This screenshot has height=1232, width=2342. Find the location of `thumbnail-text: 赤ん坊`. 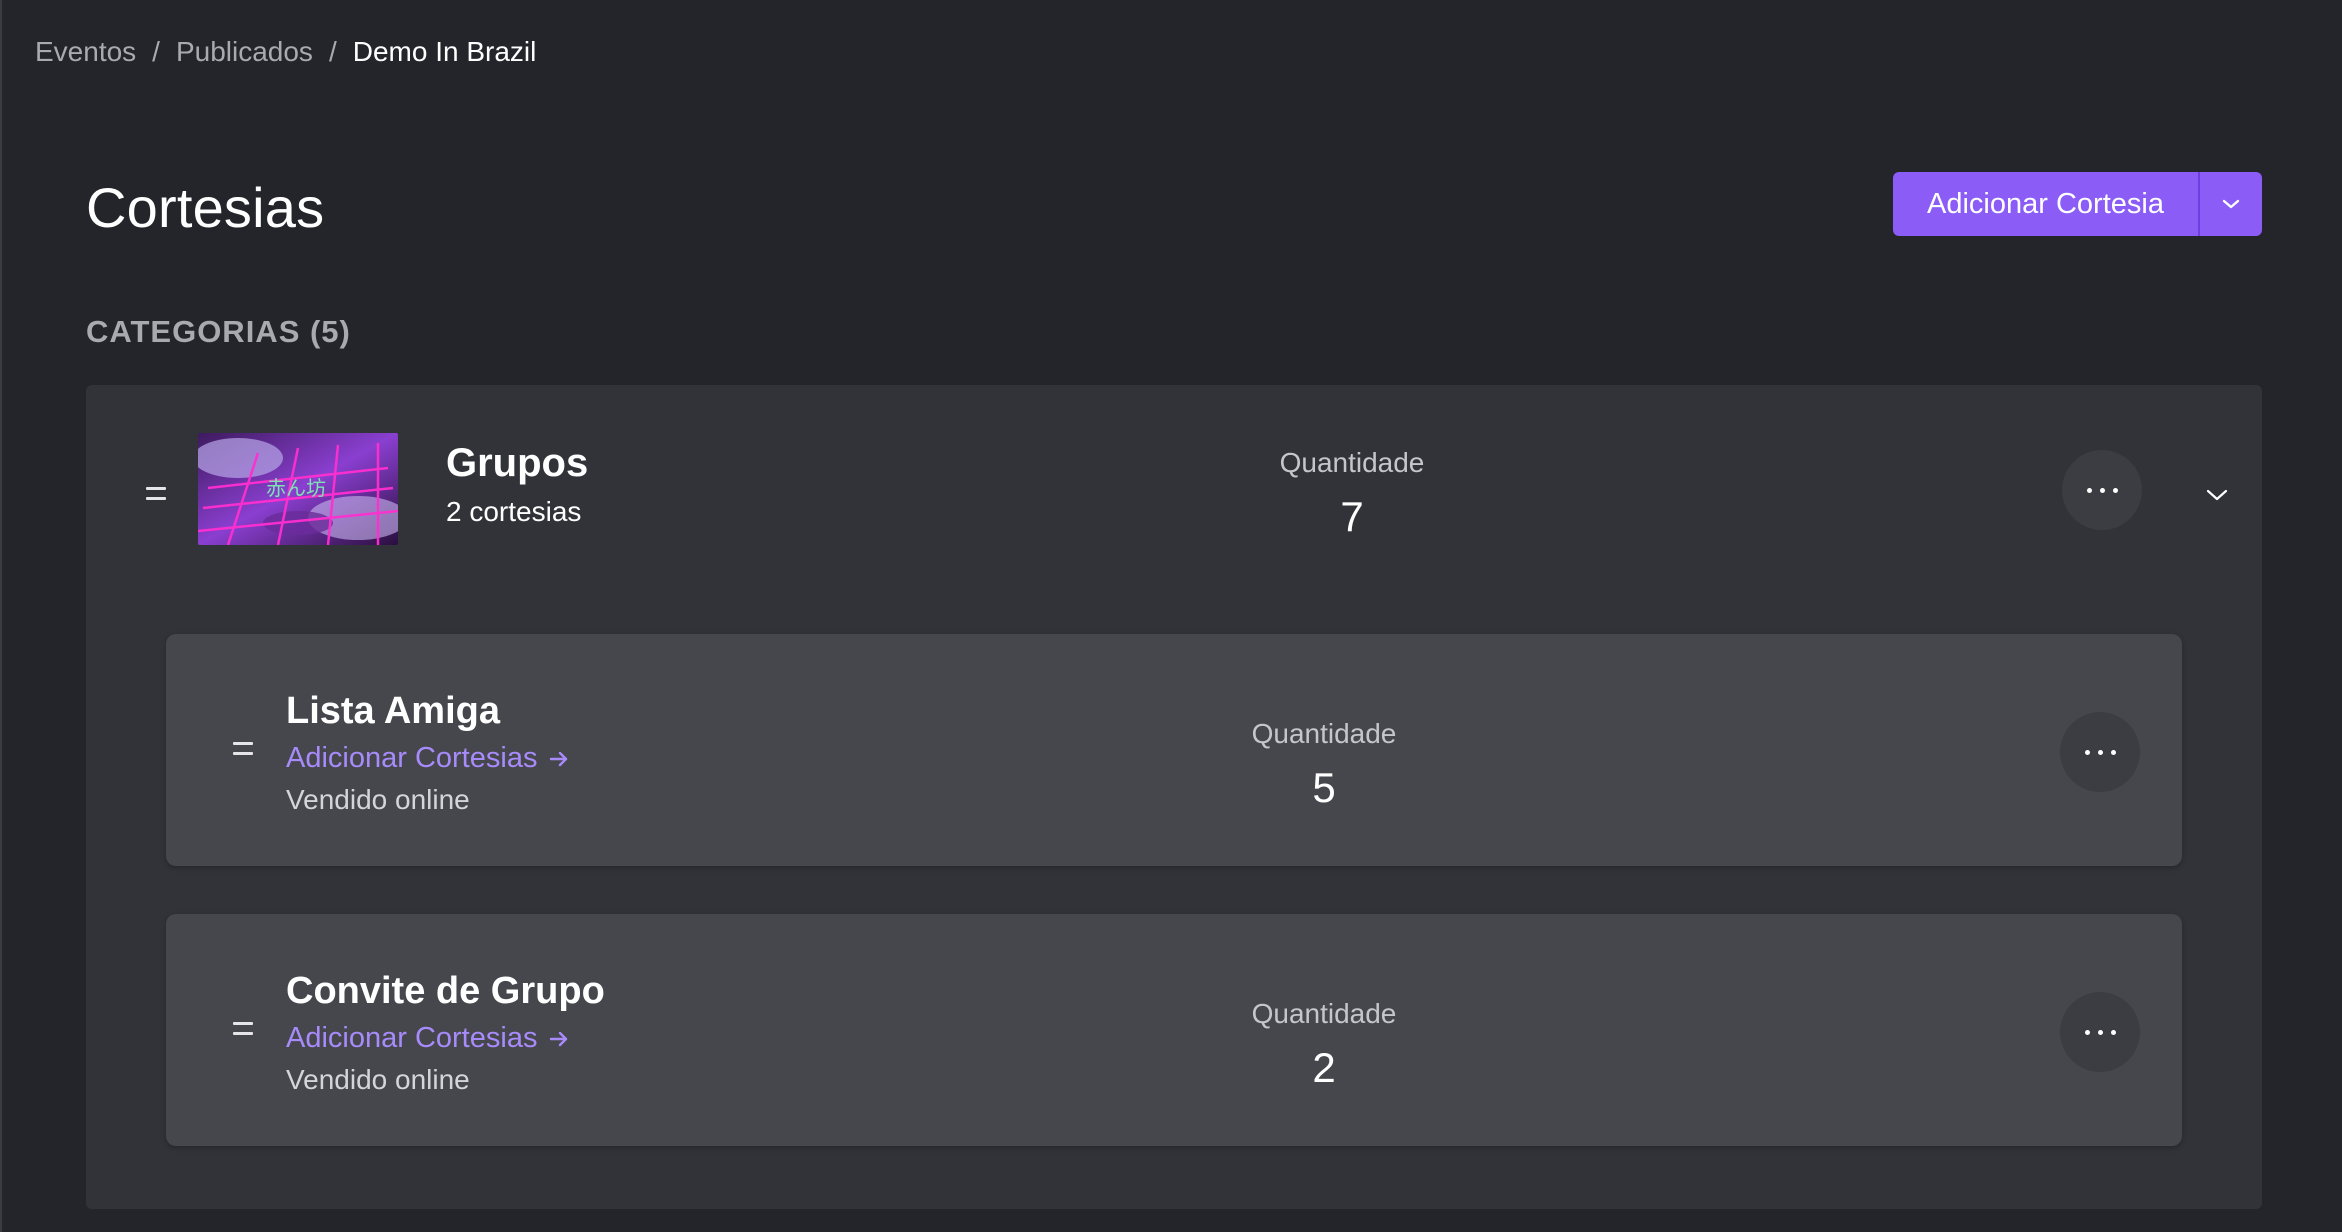

thumbnail-text: 赤ん坊 is located at coordinates (296, 488).